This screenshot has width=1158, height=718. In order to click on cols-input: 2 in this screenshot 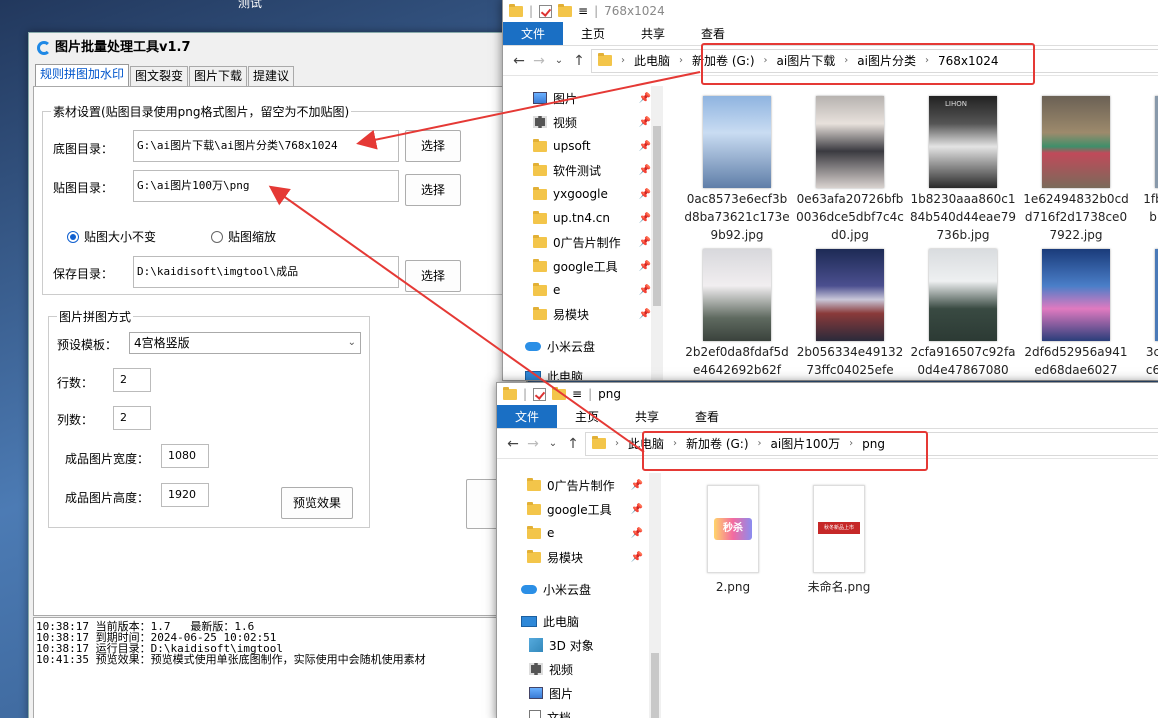, I will do `click(132, 418)`.